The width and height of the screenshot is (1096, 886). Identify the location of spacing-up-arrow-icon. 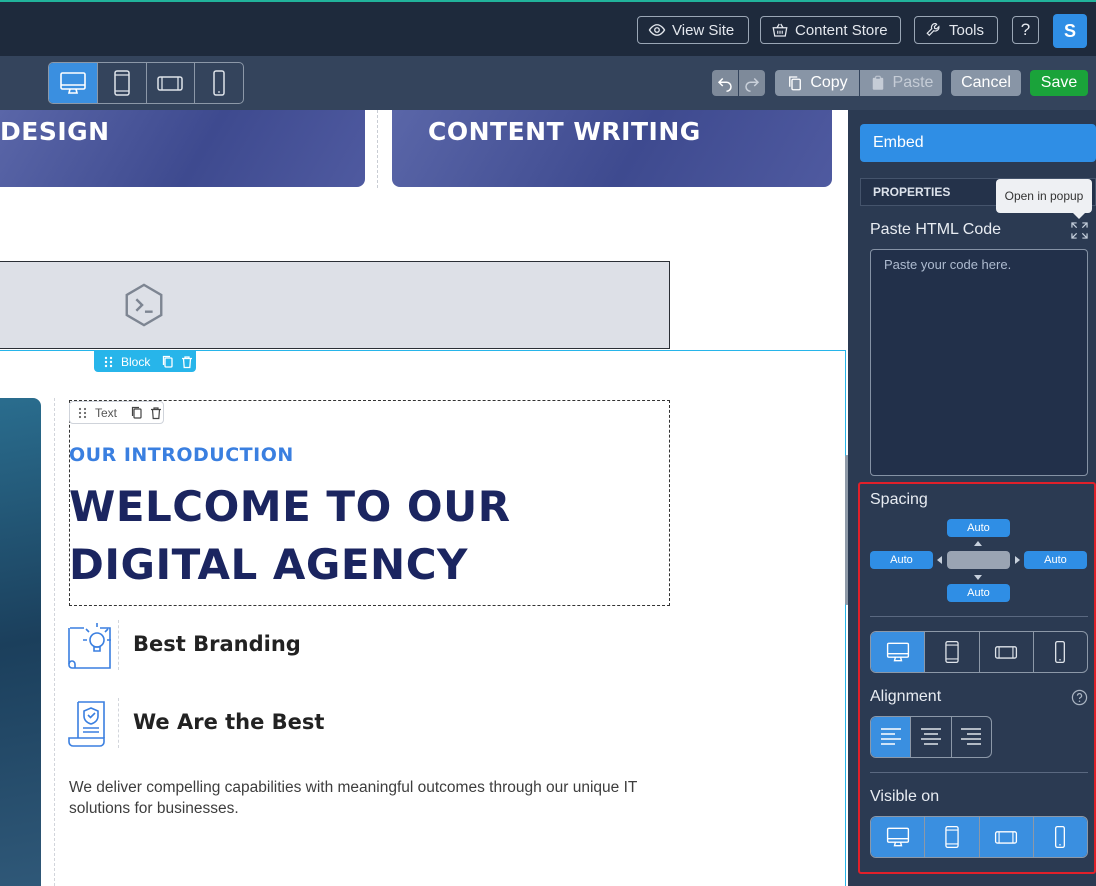
(978, 543).